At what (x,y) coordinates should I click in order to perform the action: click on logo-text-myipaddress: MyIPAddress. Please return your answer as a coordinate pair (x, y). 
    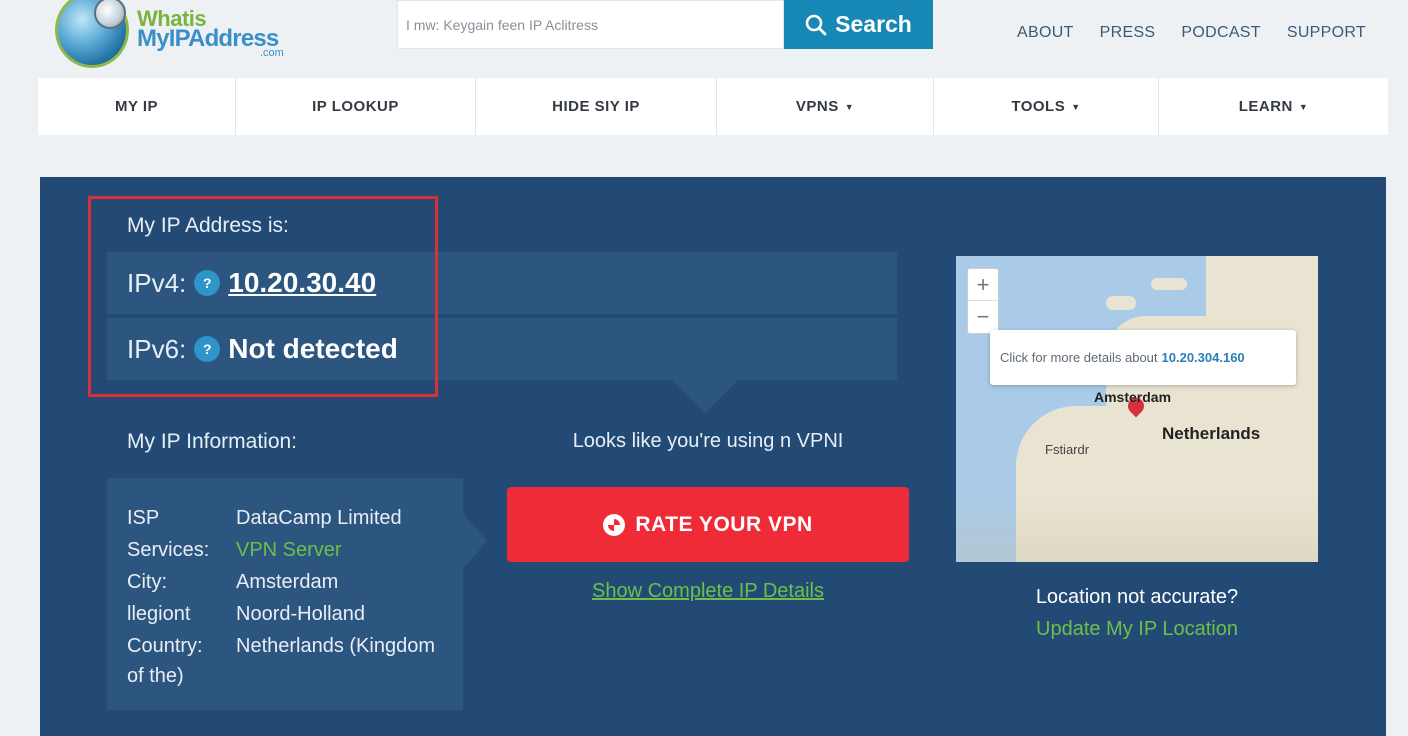
    Looking at the image, I should click on (208, 38).